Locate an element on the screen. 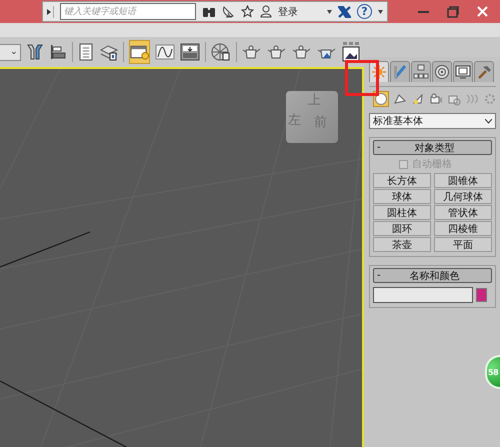 The image size is (500, 447). highlight-frame is located at coordinates (362, 78).